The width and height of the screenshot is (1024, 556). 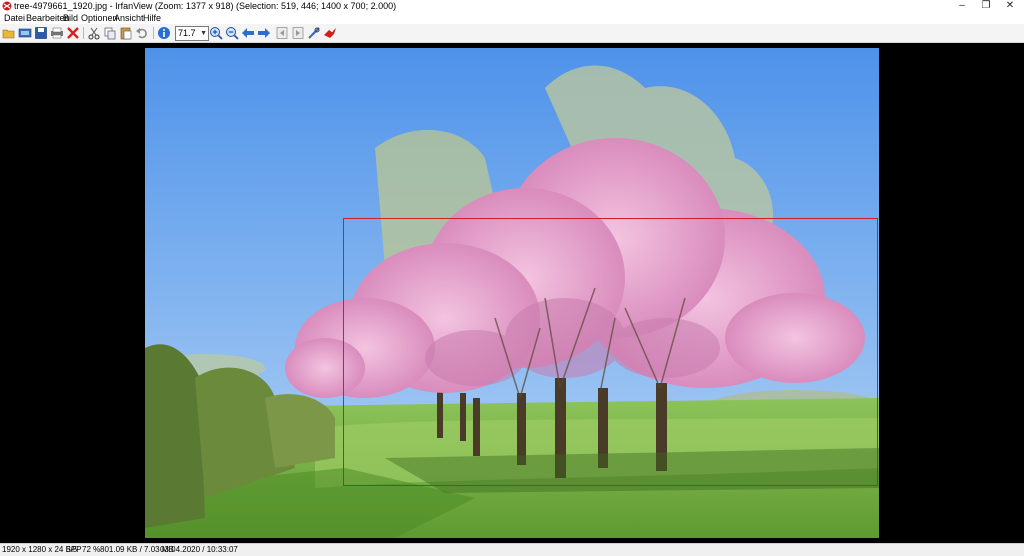 What do you see at coordinates (1010, 6) in the screenshot?
I see `close-button: ✕` at bounding box center [1010, 6].